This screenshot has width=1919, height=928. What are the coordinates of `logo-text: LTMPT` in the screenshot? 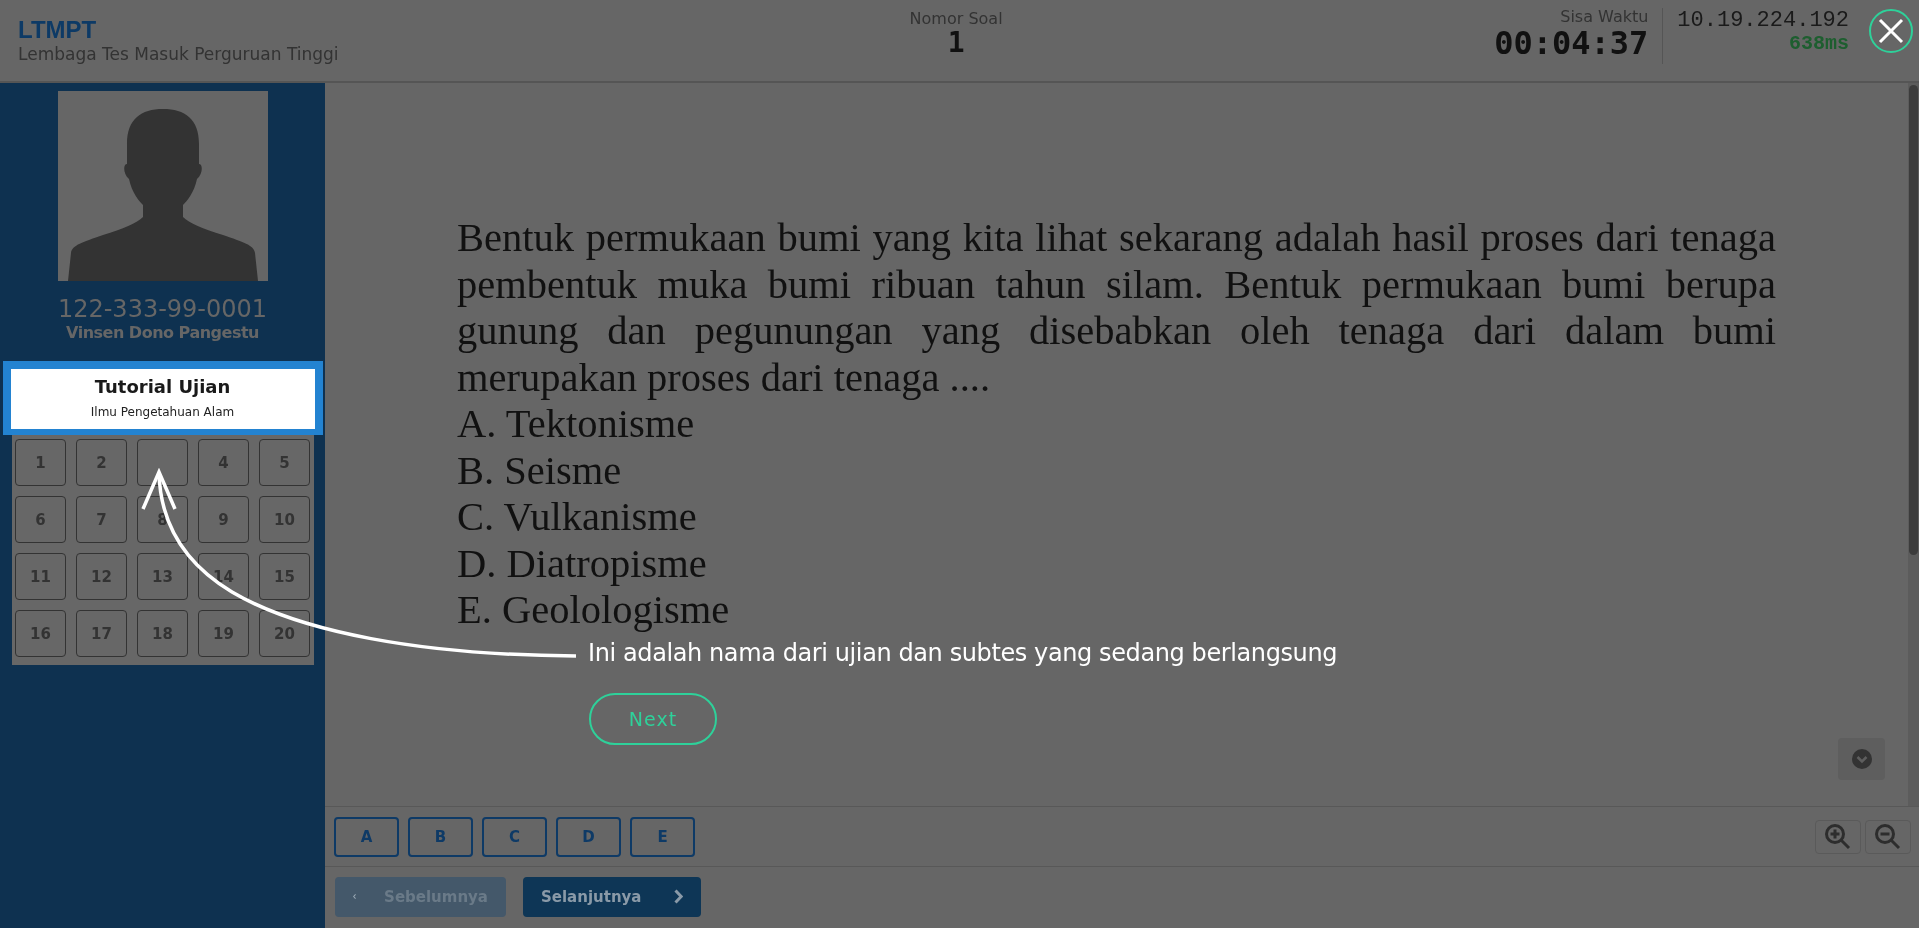 It's located at (58, 29).